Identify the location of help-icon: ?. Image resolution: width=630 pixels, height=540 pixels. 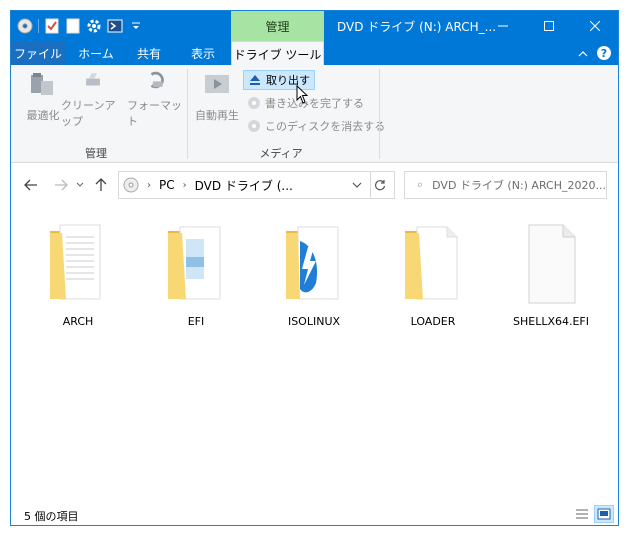
(604, 54).